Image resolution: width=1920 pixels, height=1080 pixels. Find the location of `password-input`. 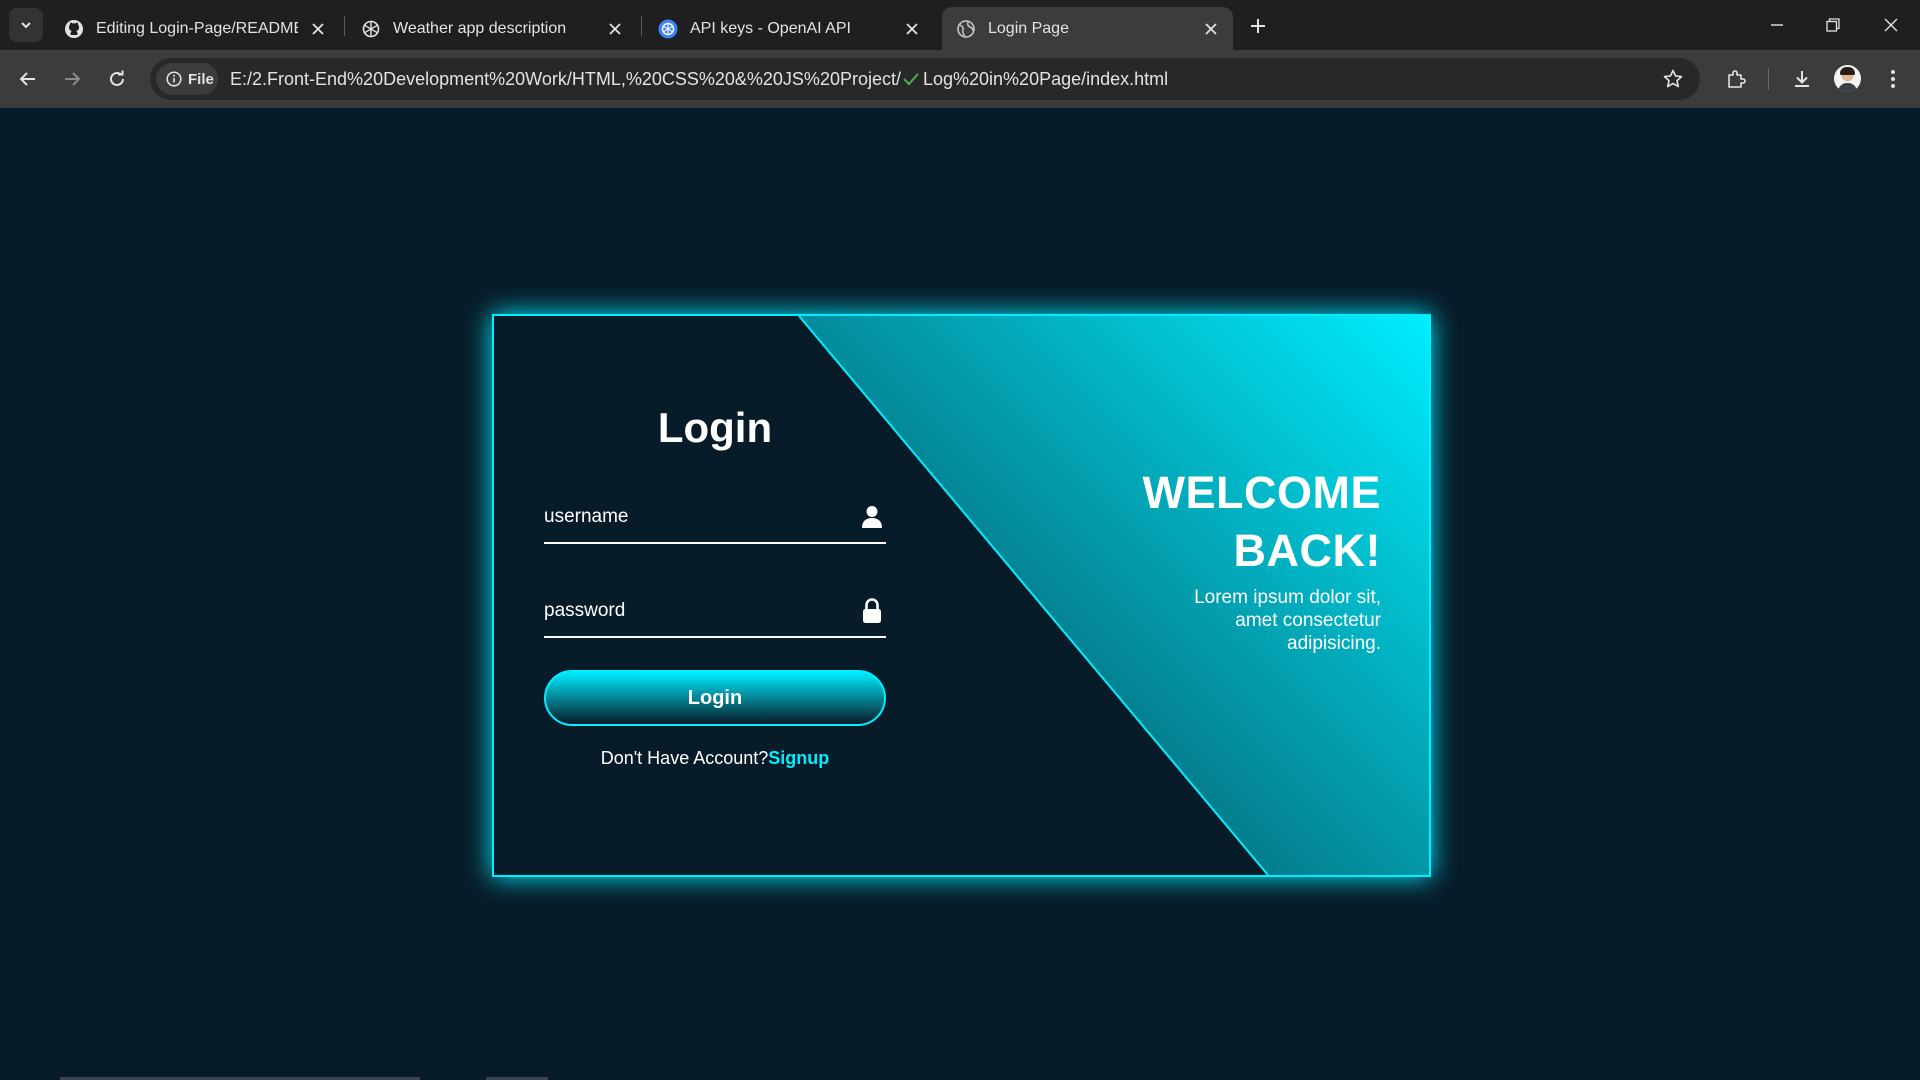

password-input is located at coordinates (689, 611).